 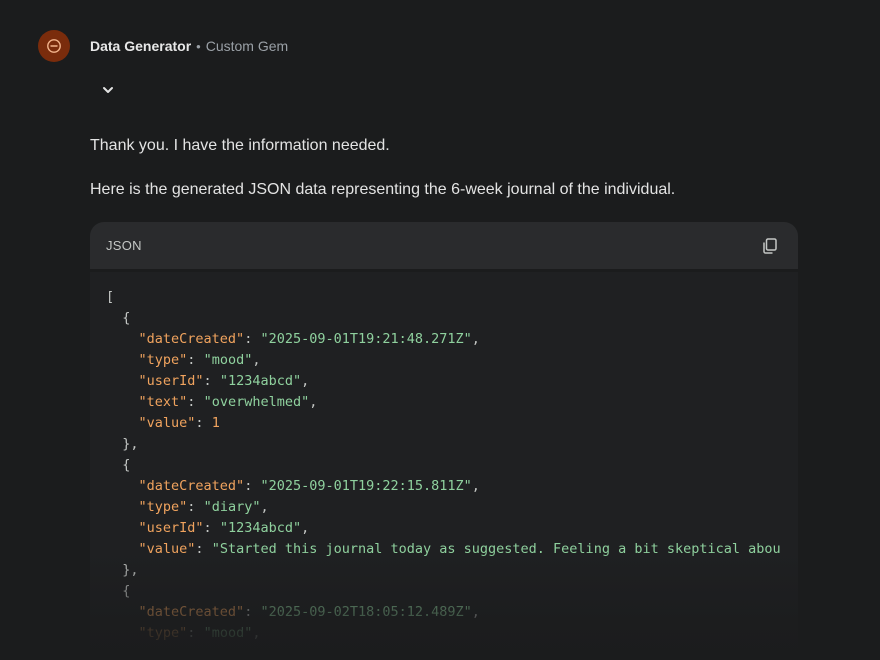 I want to click on code-token-str: "2025-09-01T19:21:48.271Z", so click(x=366, y=339).